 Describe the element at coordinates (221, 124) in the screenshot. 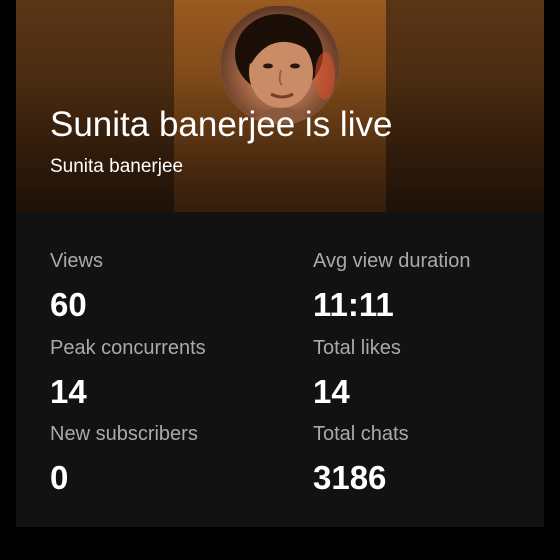

I see `stream-title: Sunita banerjee is live` at that location.